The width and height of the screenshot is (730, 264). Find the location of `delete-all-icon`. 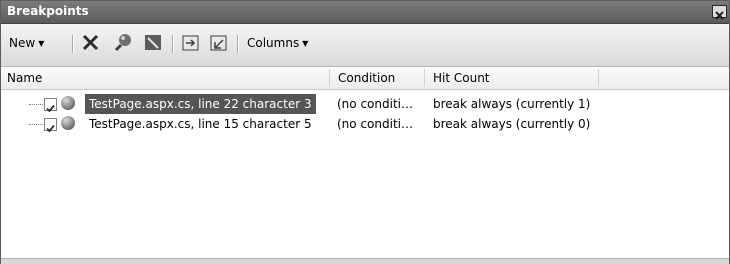

delete-all-icon is located at coordinates (122, 43).